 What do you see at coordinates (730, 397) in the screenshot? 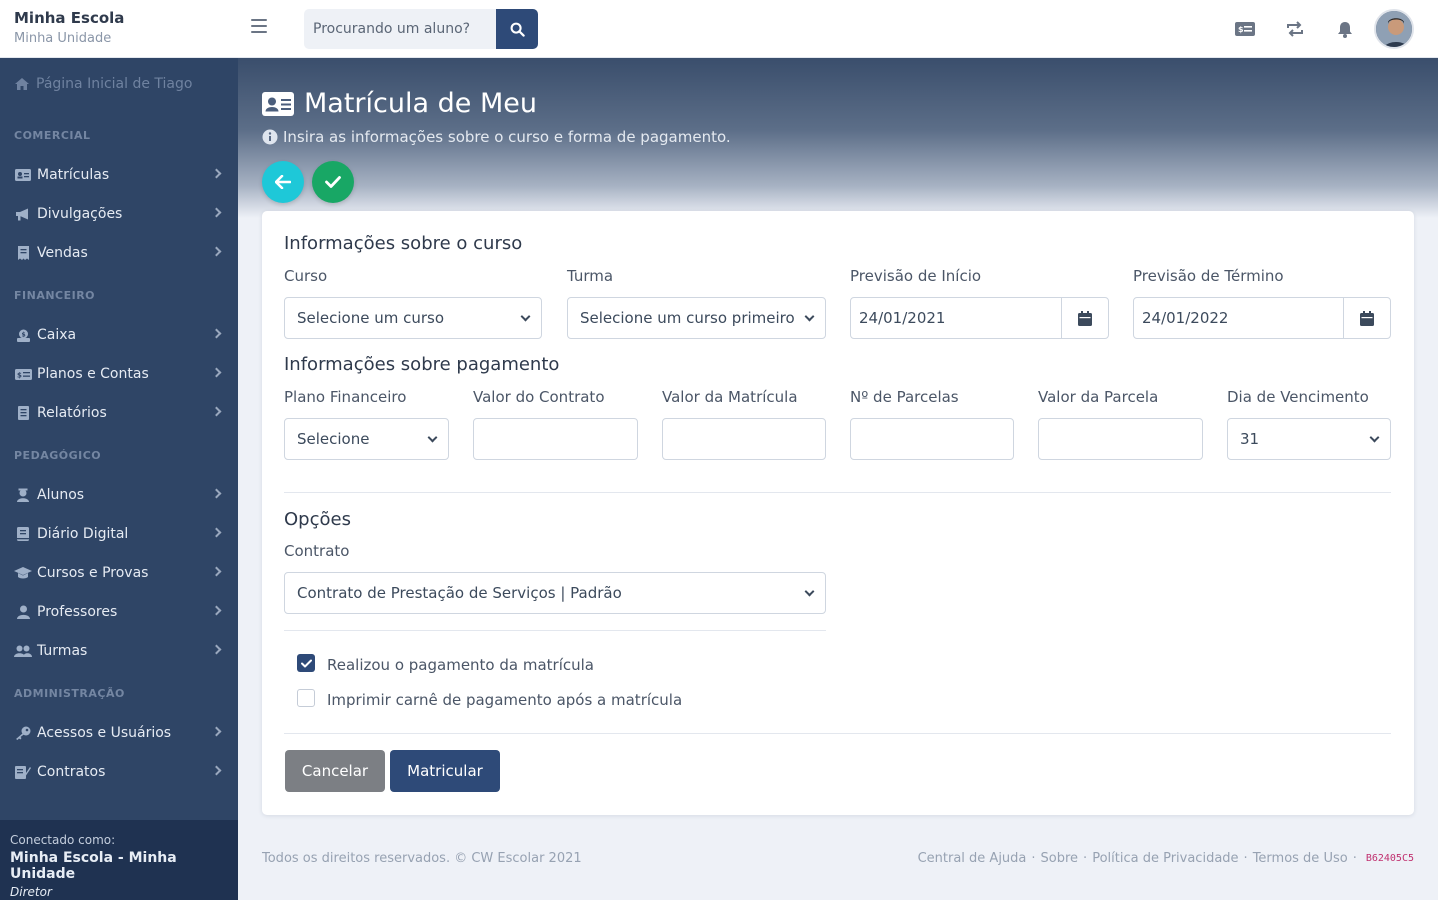
I see `valor-matricula-label: Valor da Matrícula` at bounding box center [730, 397].